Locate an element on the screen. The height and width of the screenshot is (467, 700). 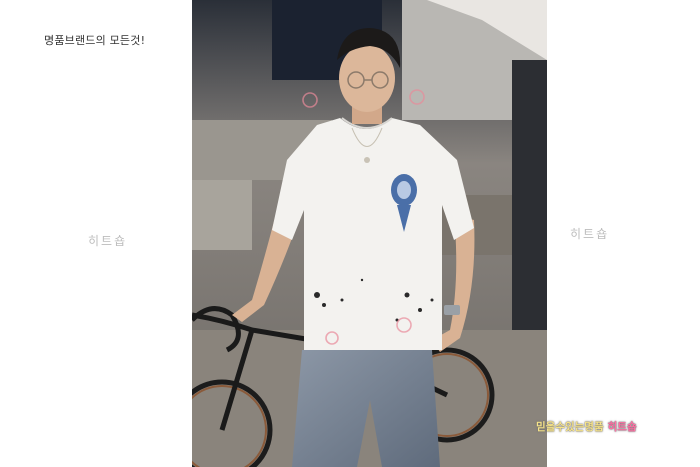
watch is located at coordinates (452, 310).